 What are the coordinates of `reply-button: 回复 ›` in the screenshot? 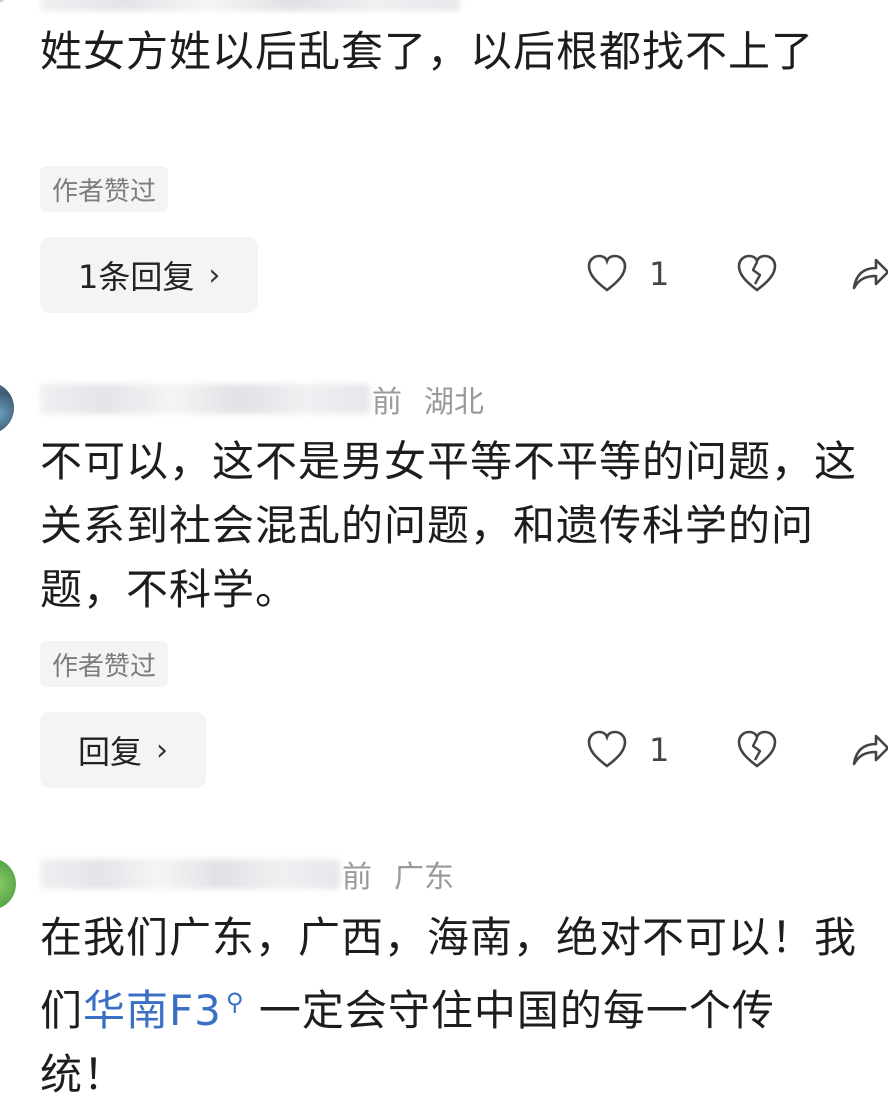 It's located at (123, 750).